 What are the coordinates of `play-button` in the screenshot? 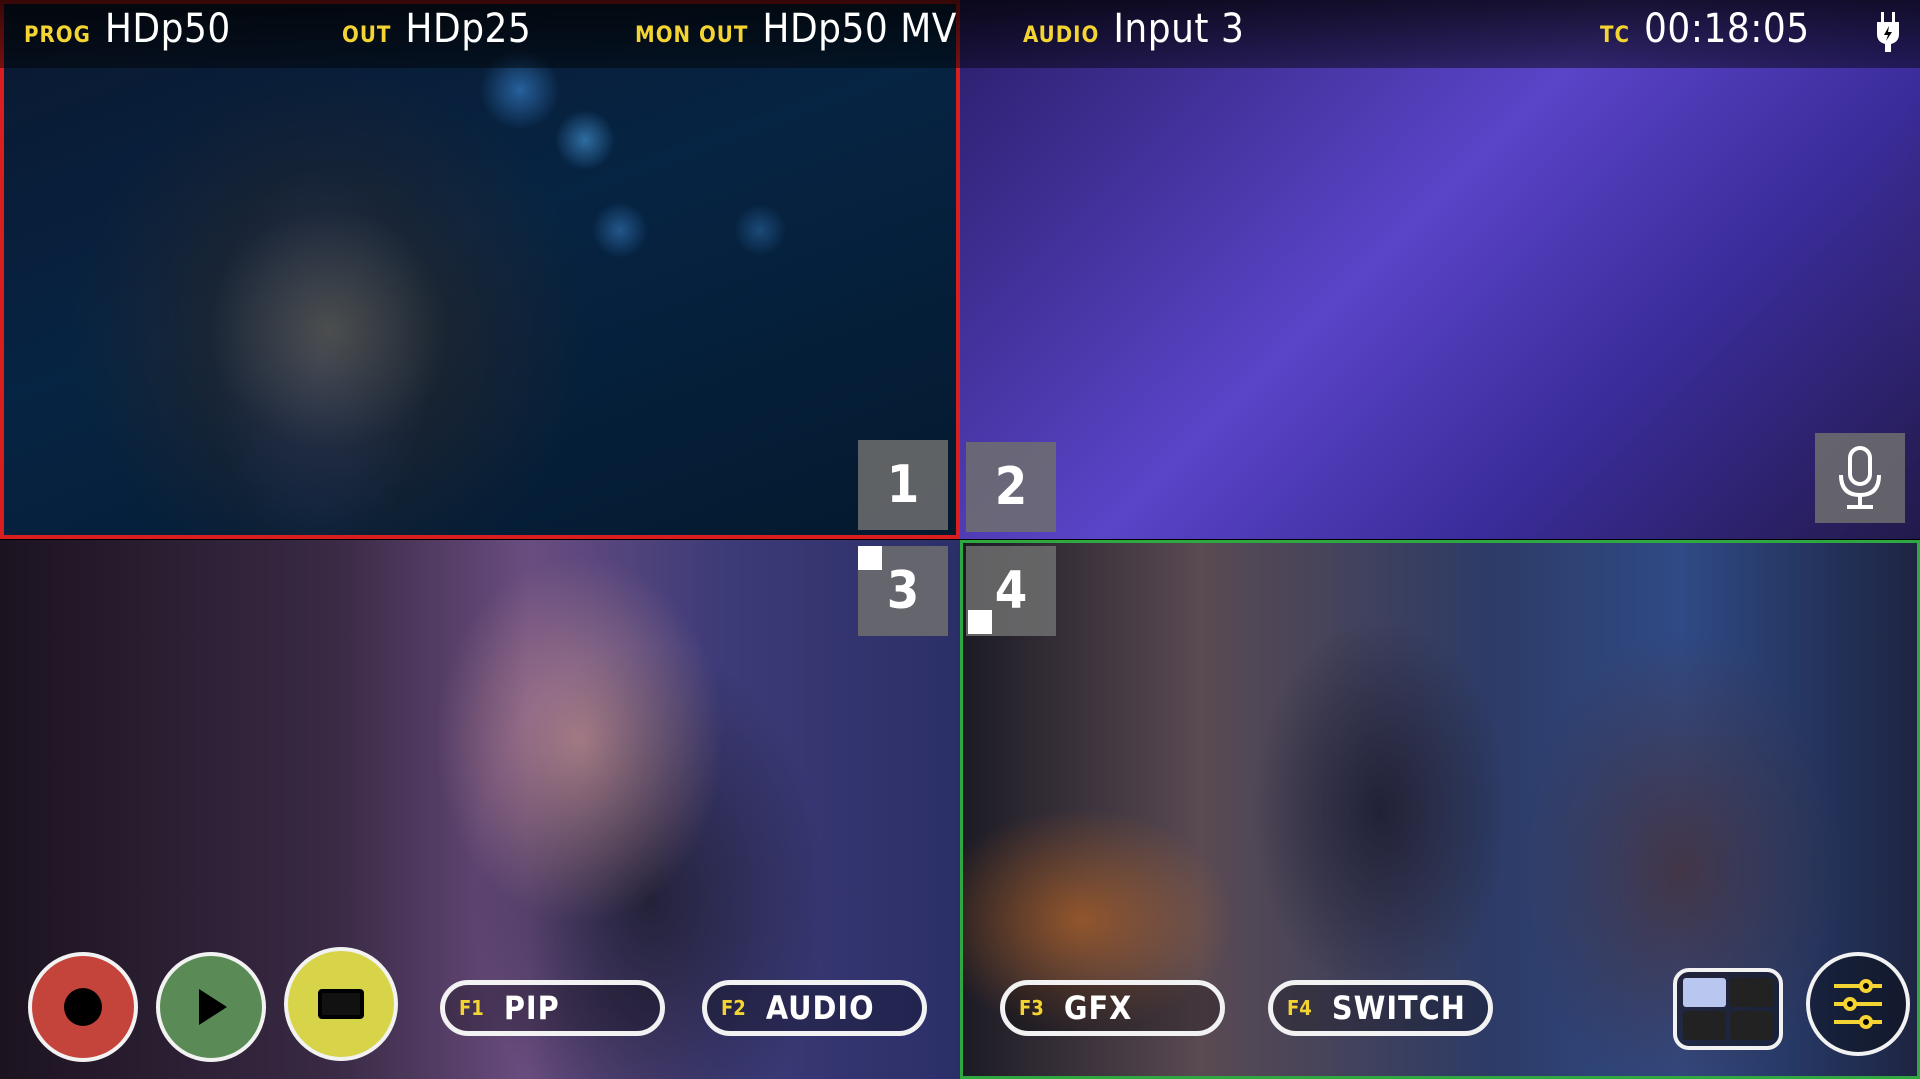 It's located at (211, 1007).